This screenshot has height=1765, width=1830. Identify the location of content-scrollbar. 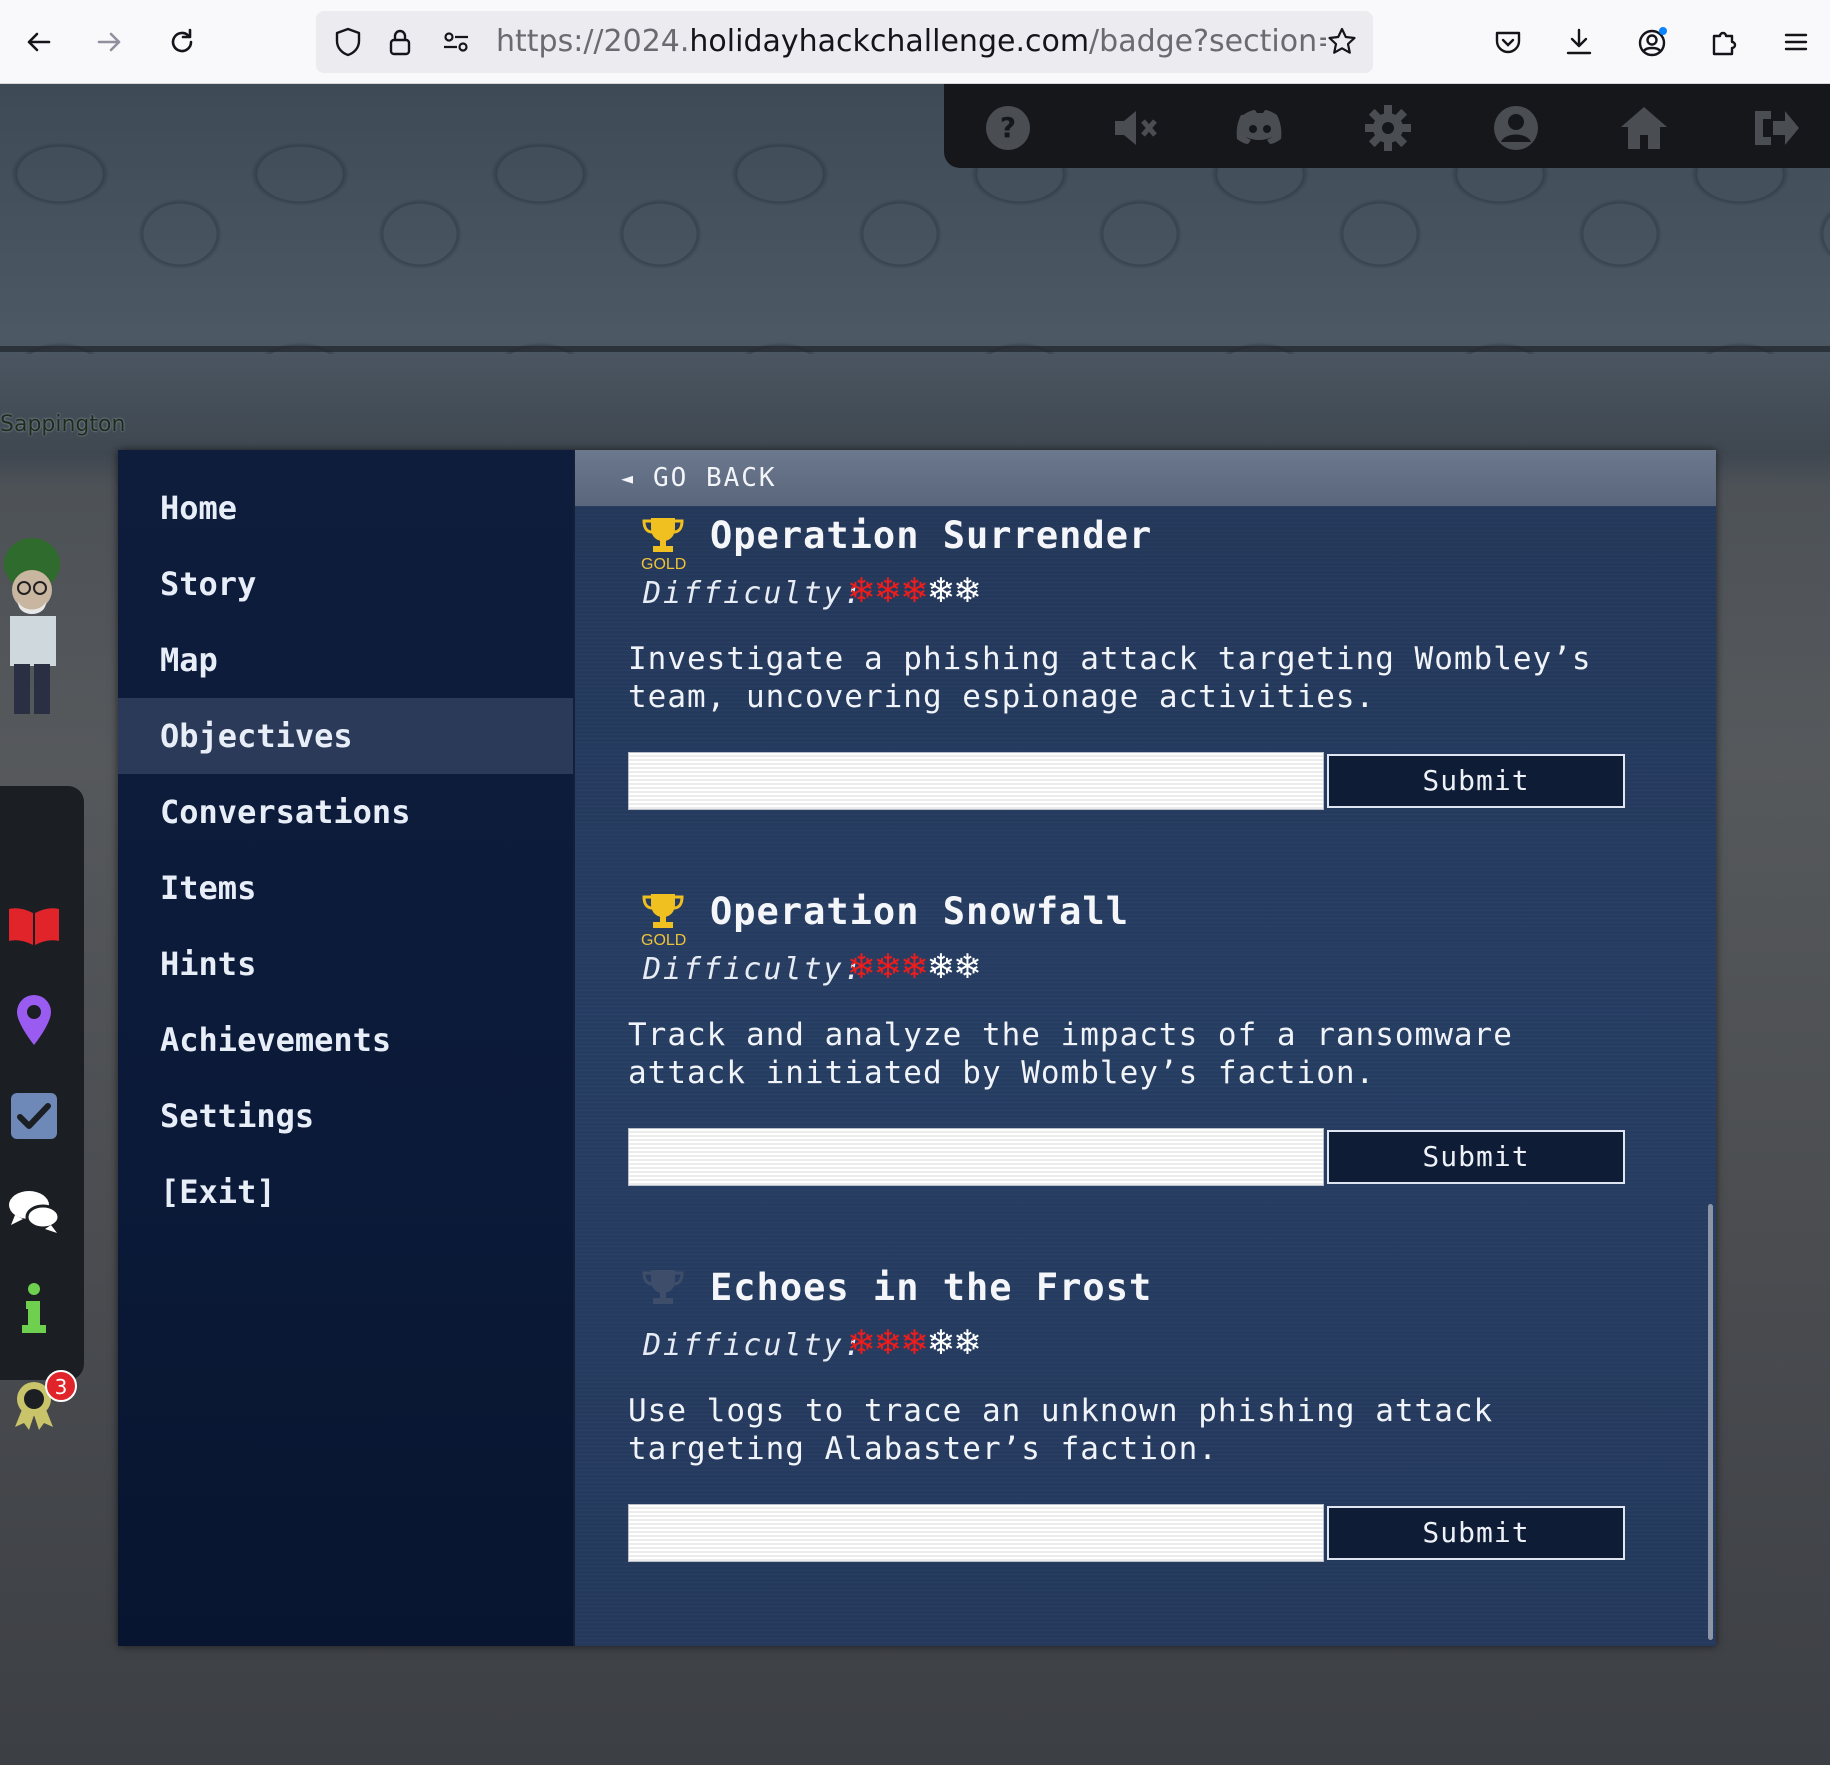
(1710, 1422).